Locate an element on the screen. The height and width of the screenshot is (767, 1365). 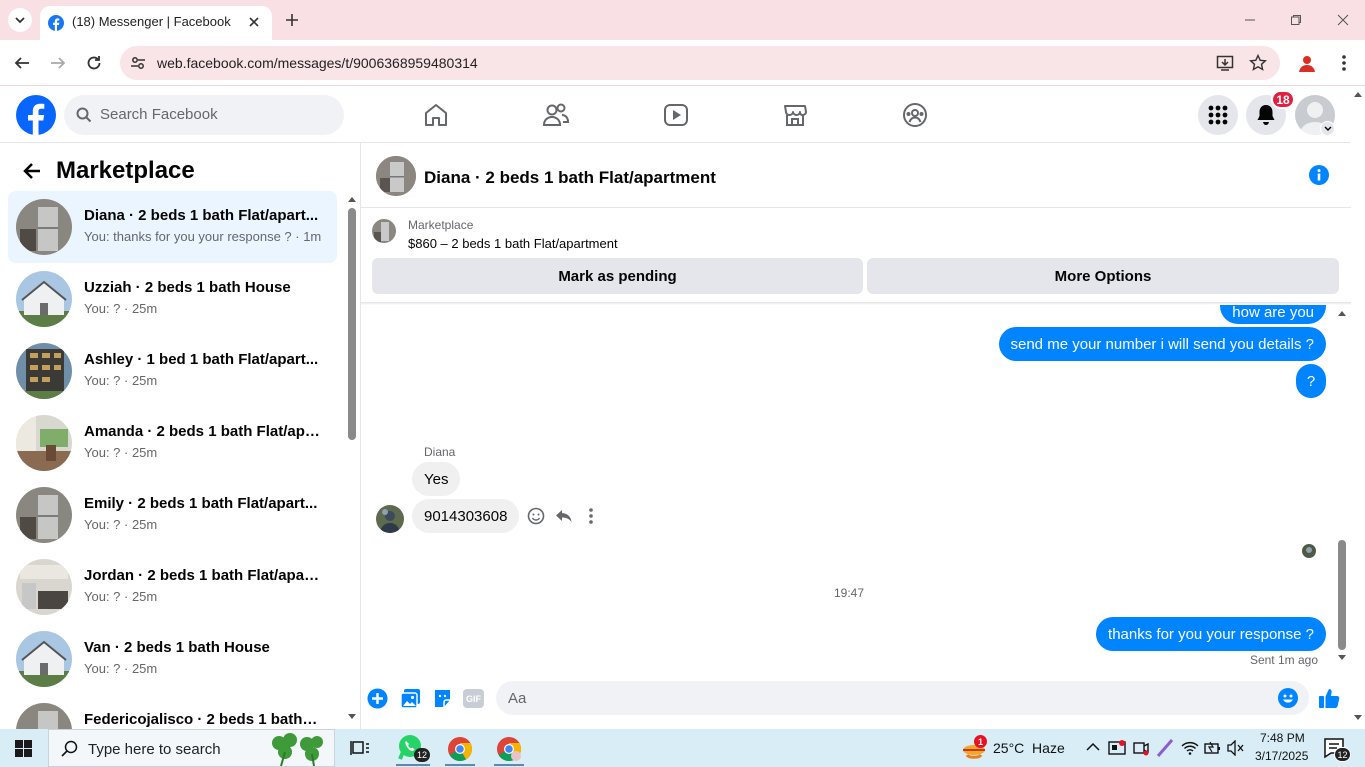
emoji-icon is located at coordinates (1288, 698).